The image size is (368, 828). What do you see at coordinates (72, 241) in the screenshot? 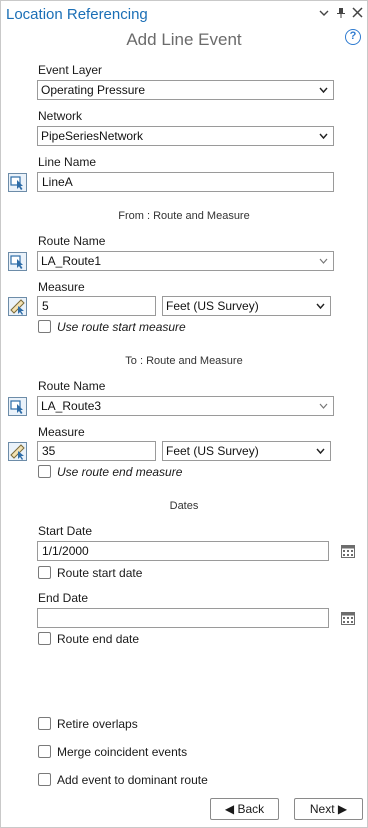
I see `from-route-label: Route Name` at bounding box center [72, 241].